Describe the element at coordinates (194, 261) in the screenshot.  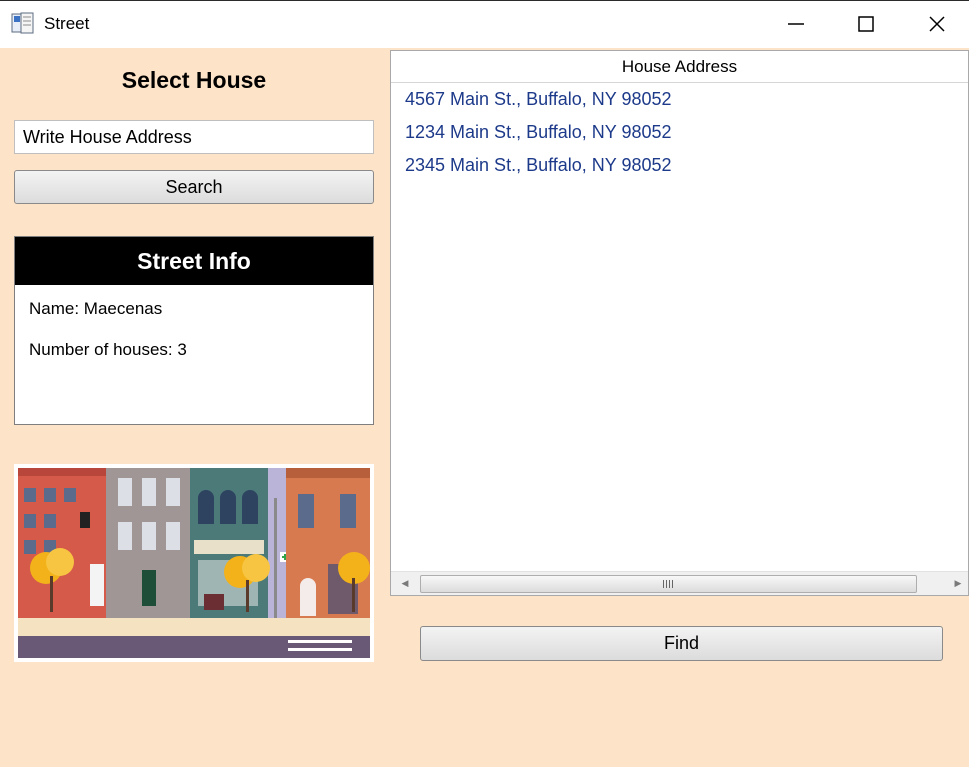
I see `street-info-title: Street Info` at that location.